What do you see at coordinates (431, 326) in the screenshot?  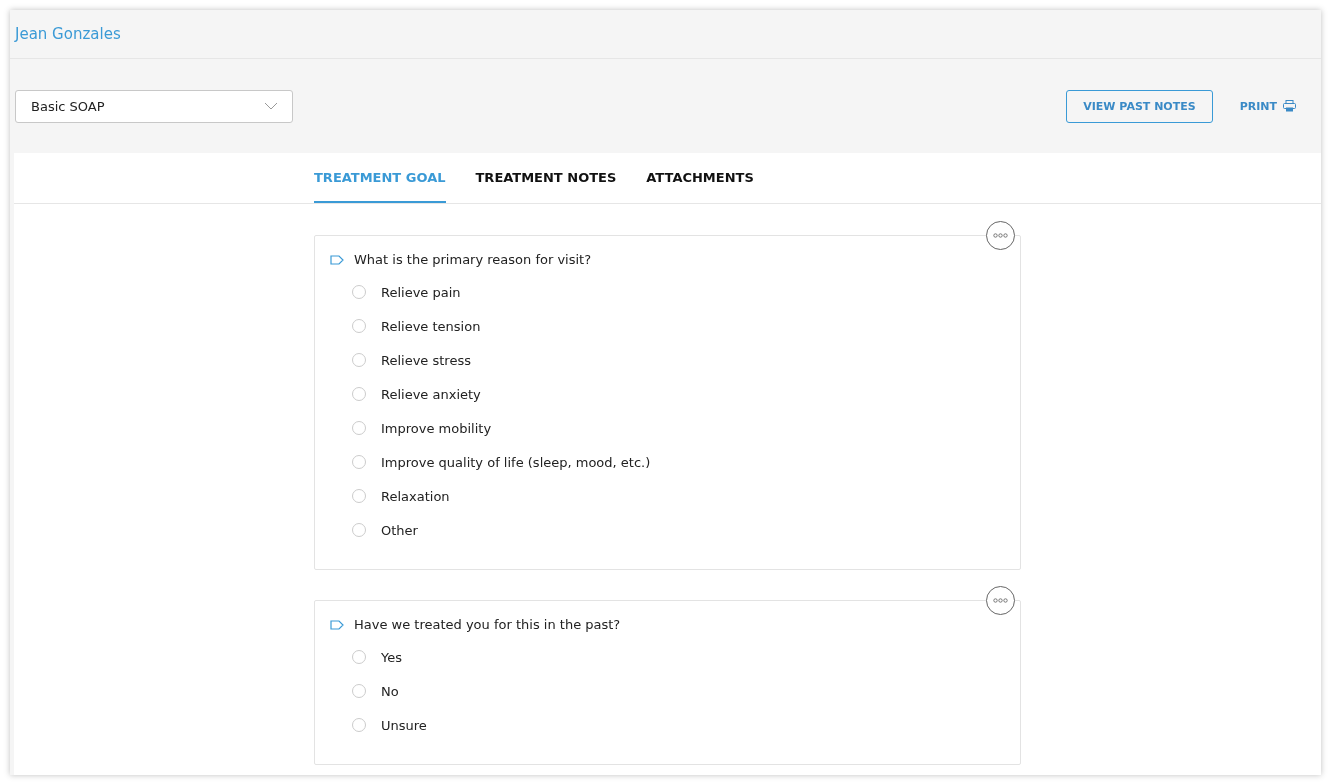 I see `option-label: Relieve tension` at bounding box center [431, 326].